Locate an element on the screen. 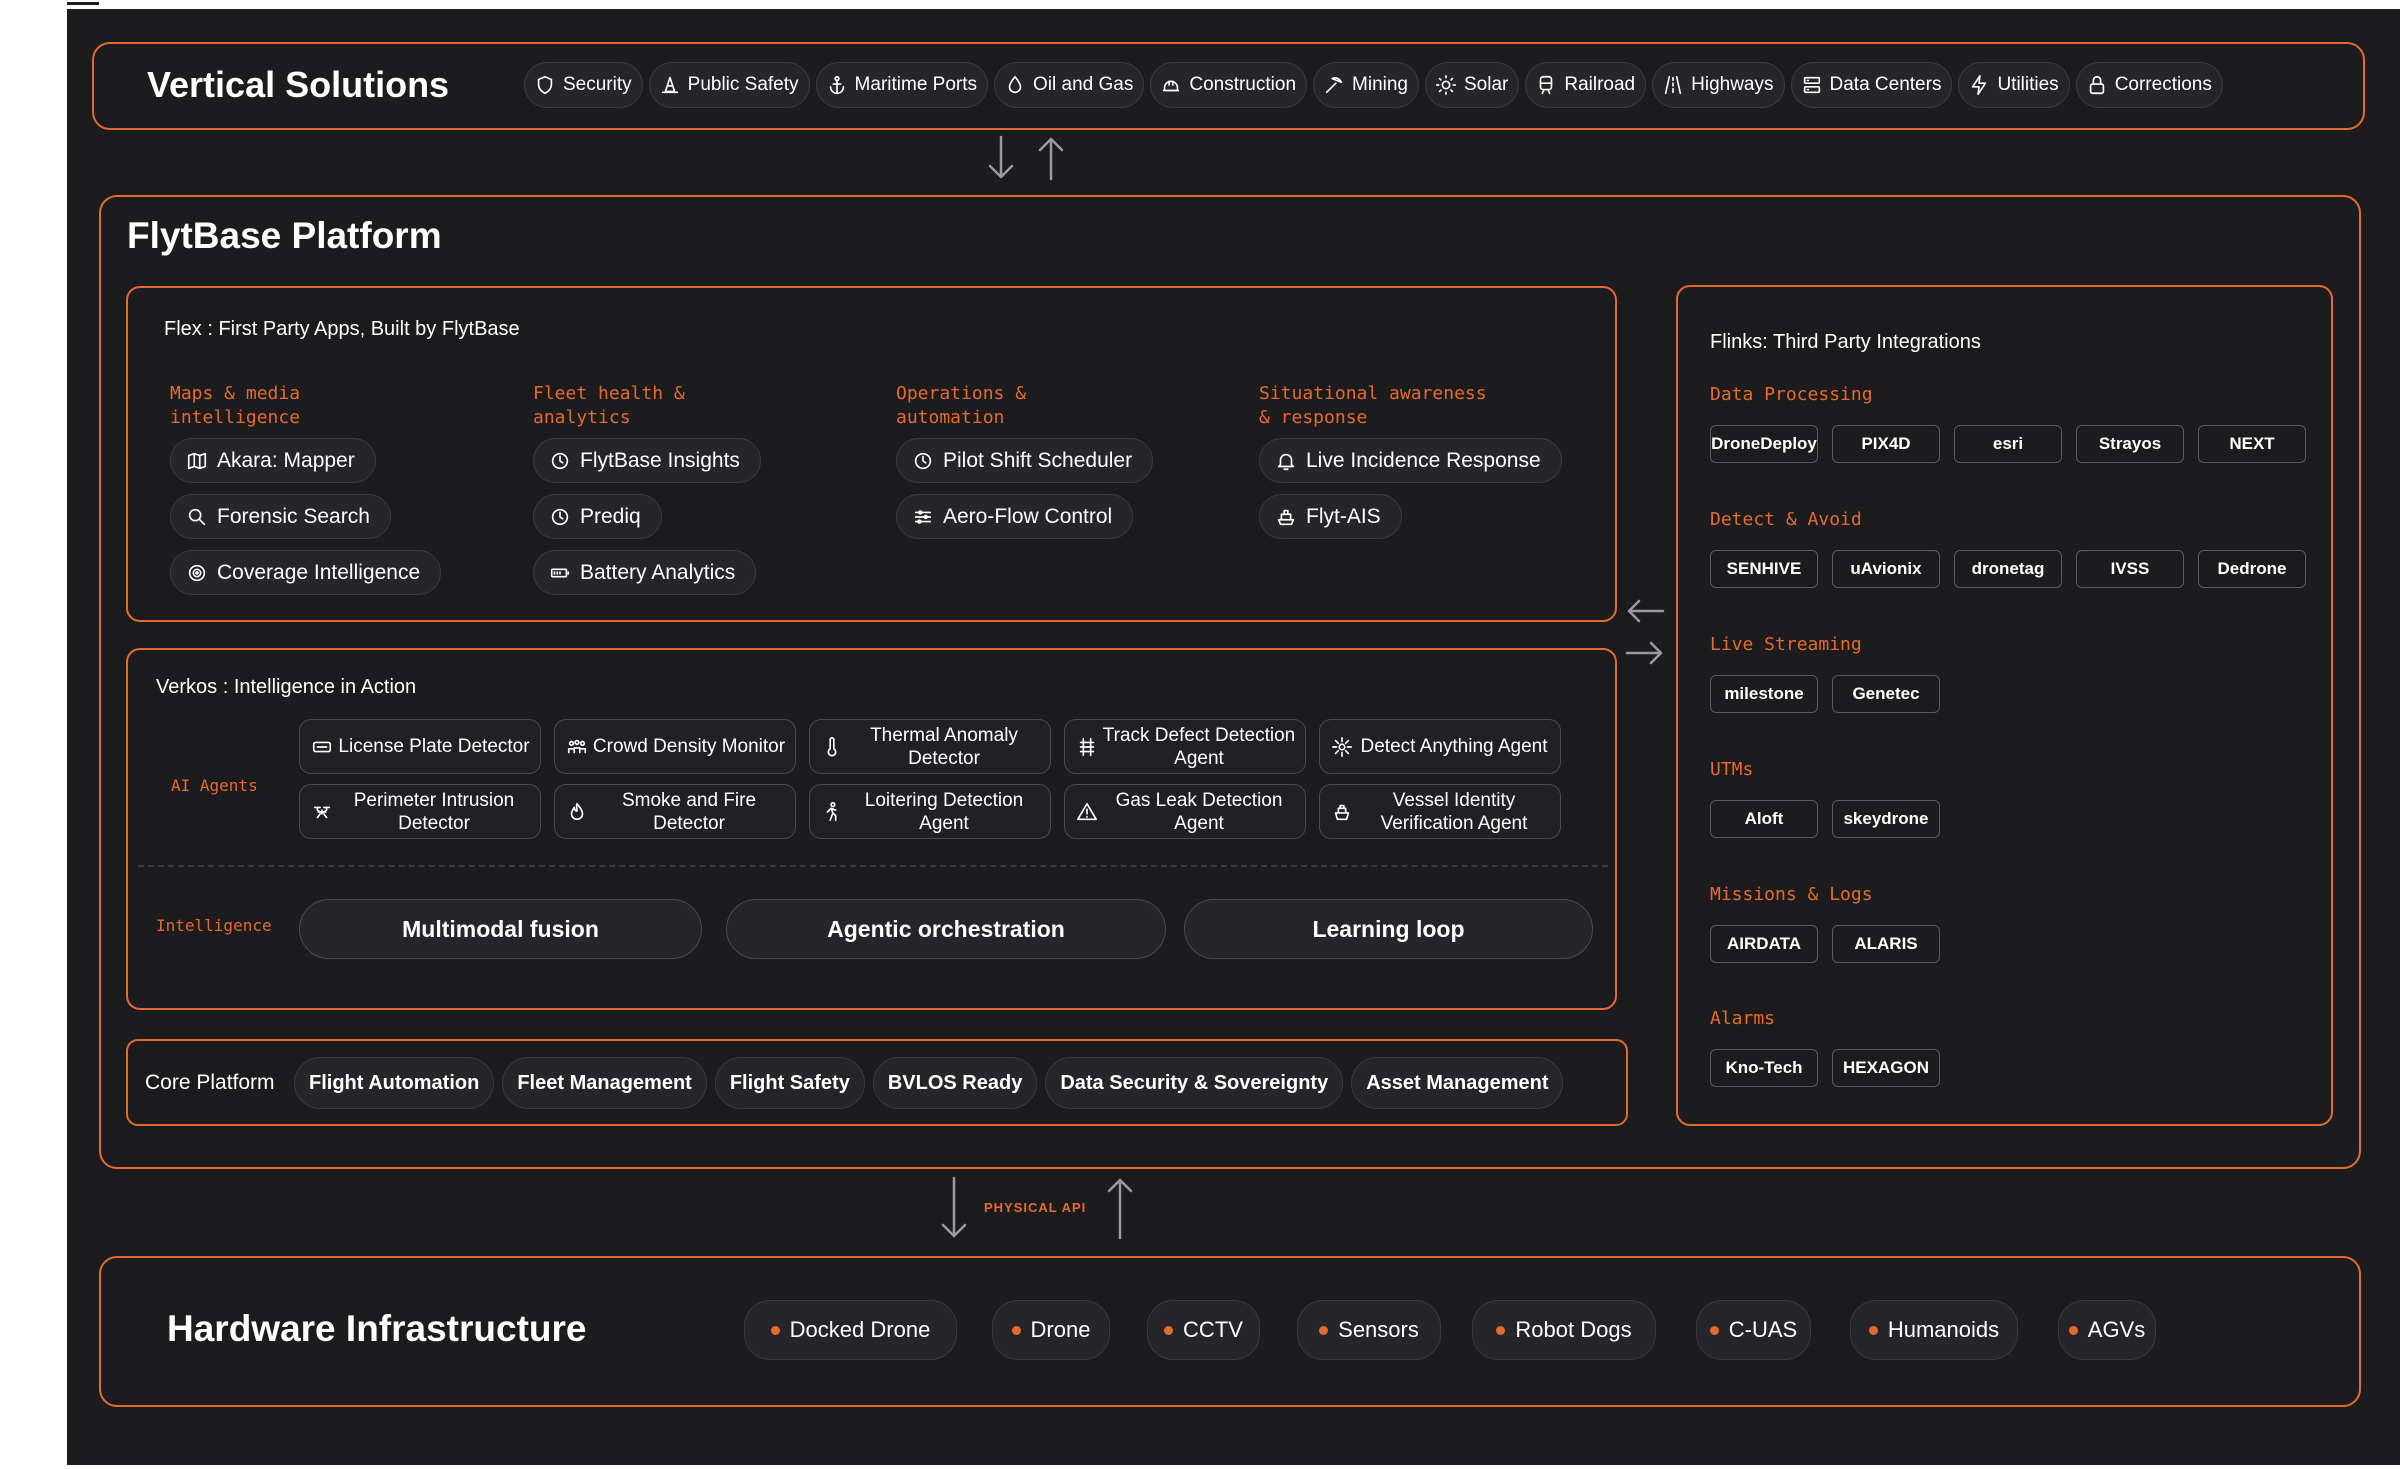 The height and width of the screenshot is (1469, 2400). logo-dronedeploy: DroneDeploy is located at coordinates (1764, 444).